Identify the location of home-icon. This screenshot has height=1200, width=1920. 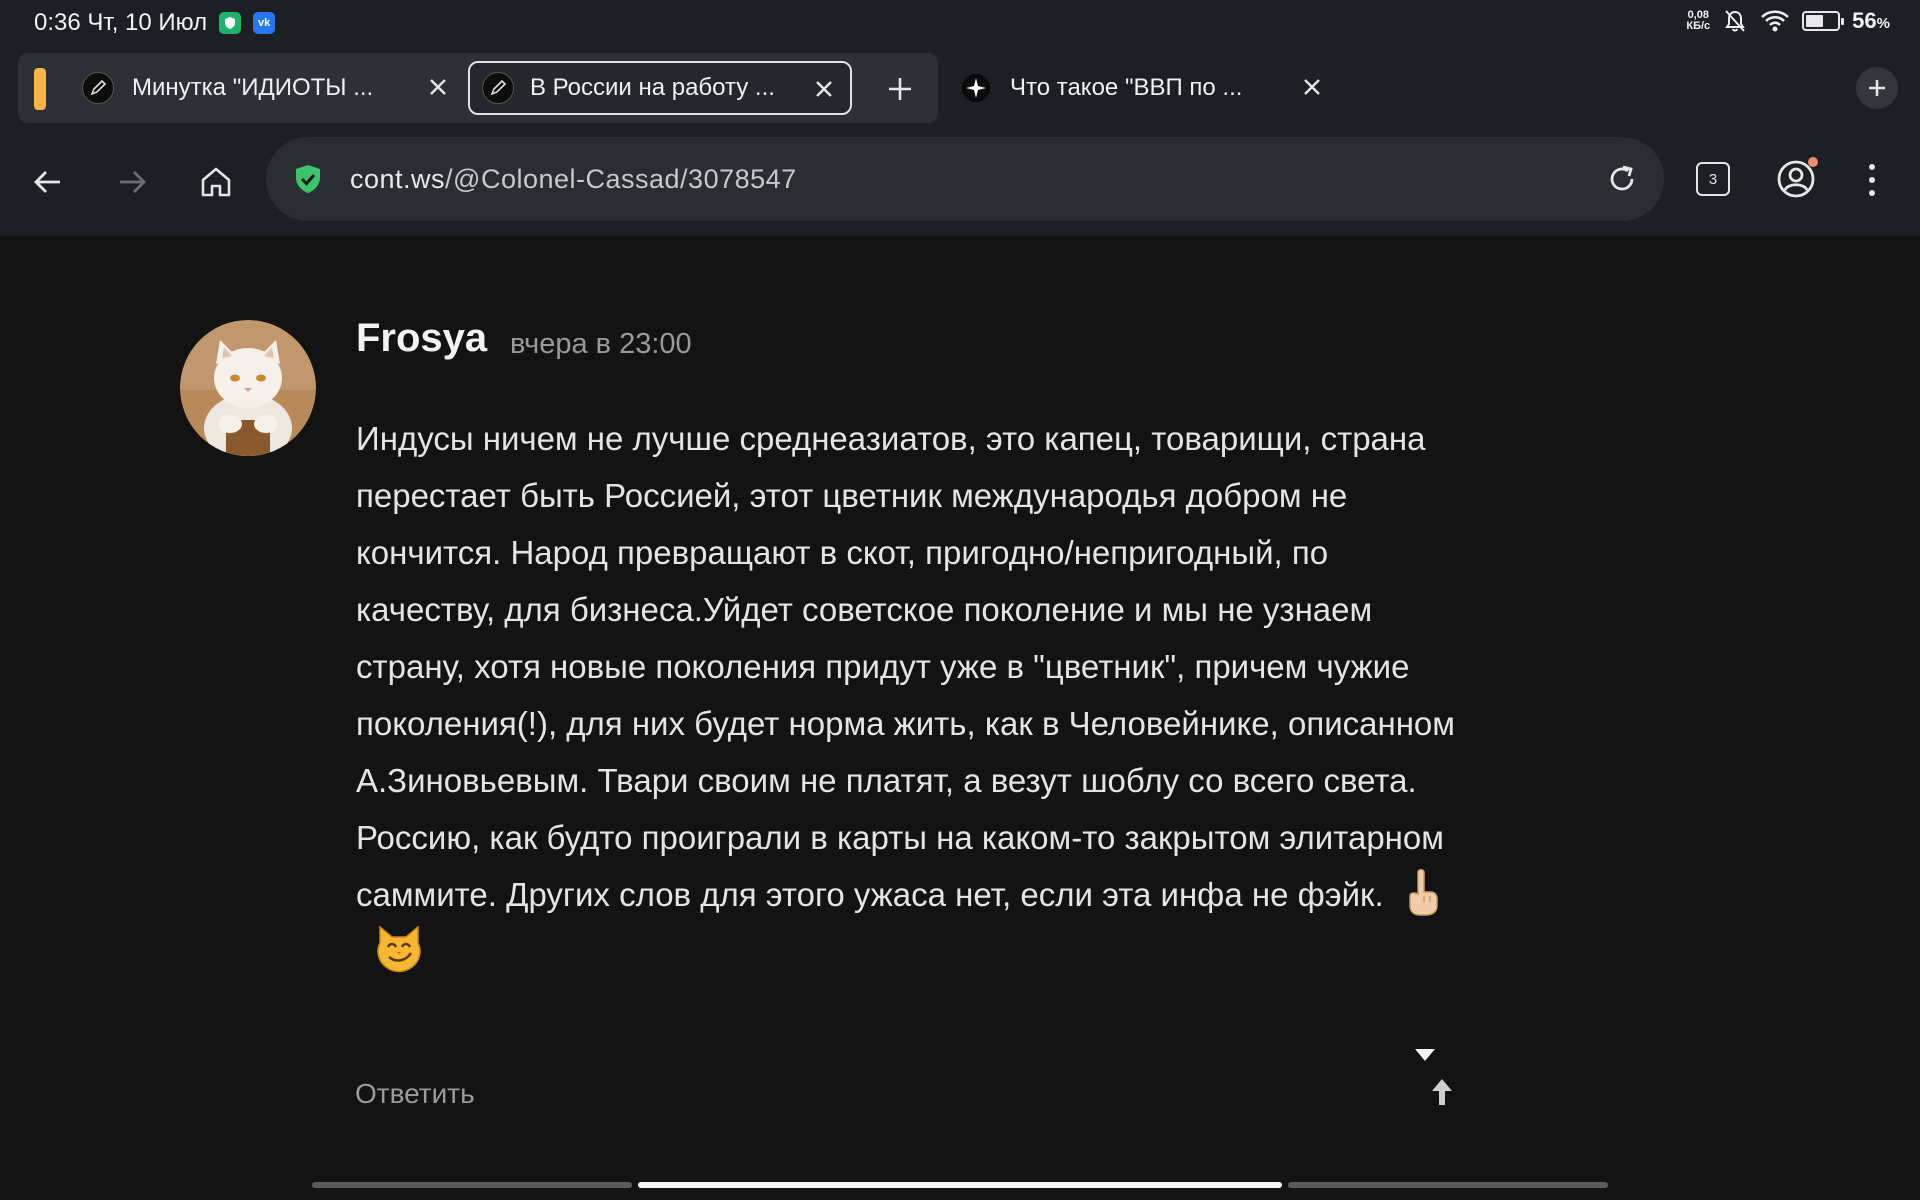
(216, 182).